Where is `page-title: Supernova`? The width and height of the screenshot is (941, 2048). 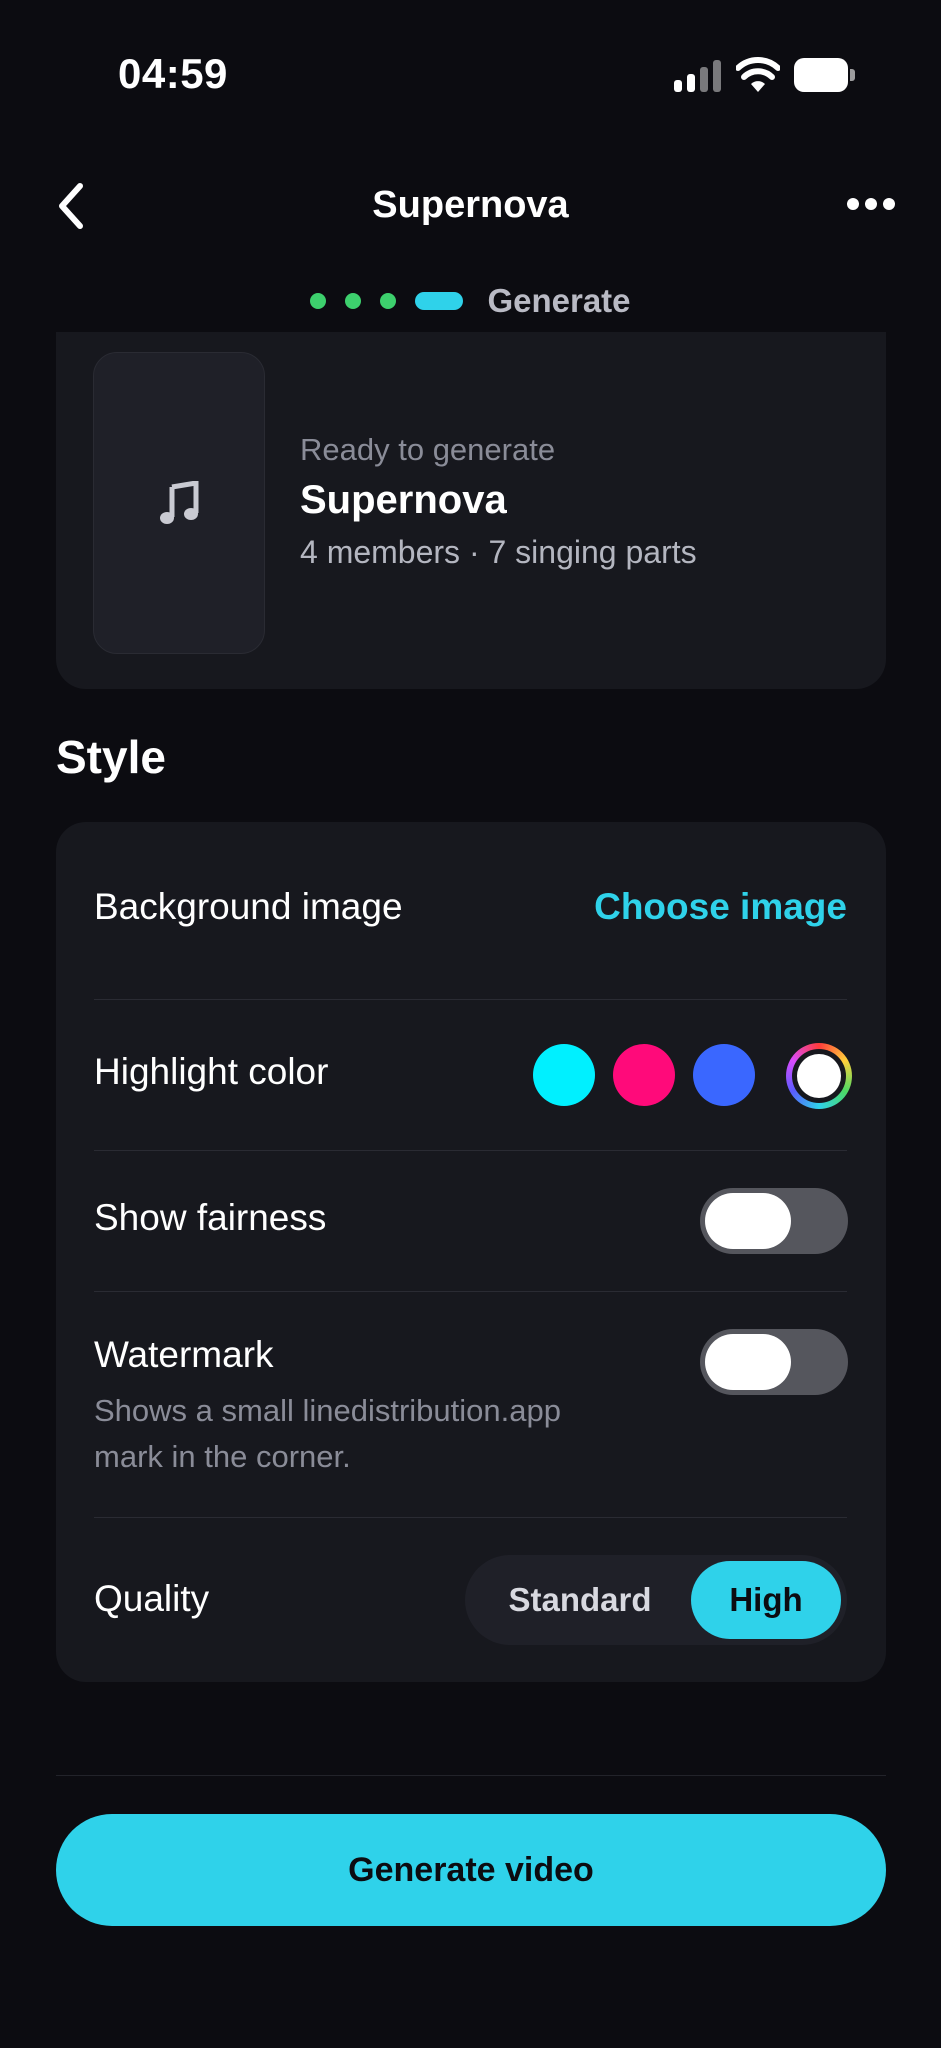
page-title: Supernova is located at coordinates (470, 205).